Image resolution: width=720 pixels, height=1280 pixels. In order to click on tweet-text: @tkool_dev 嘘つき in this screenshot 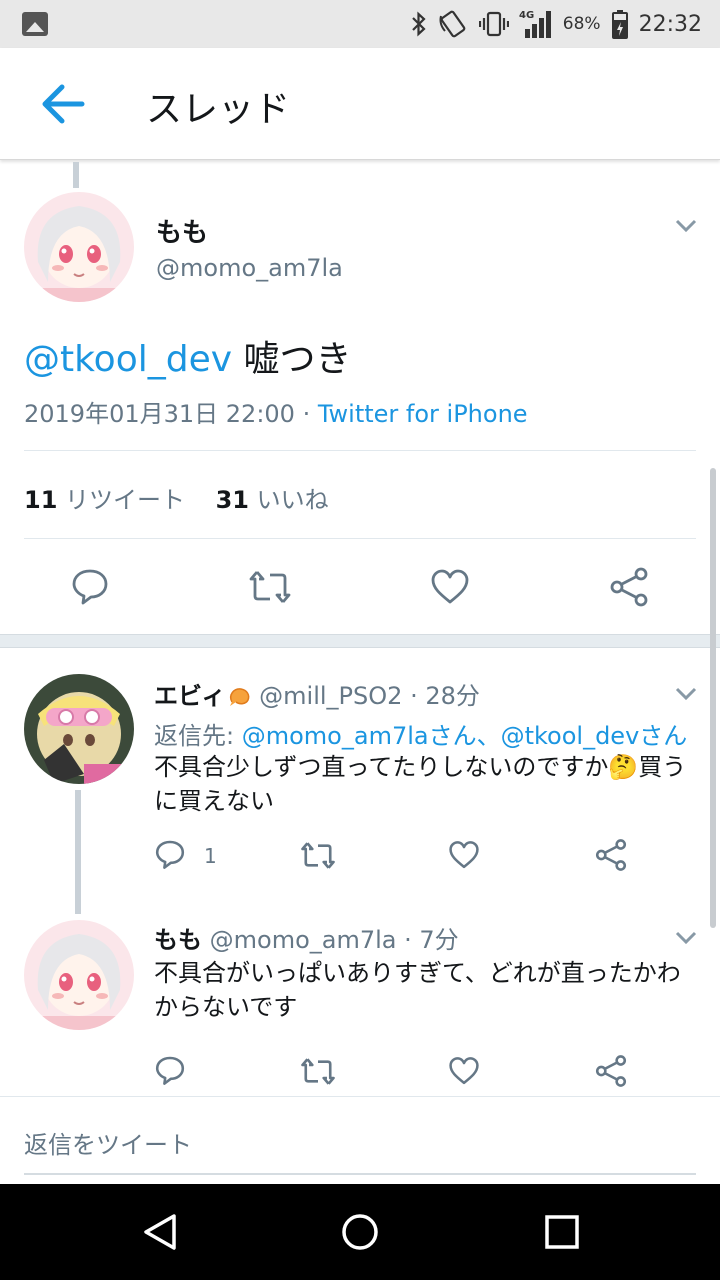, I will do `click(188, 356)`.